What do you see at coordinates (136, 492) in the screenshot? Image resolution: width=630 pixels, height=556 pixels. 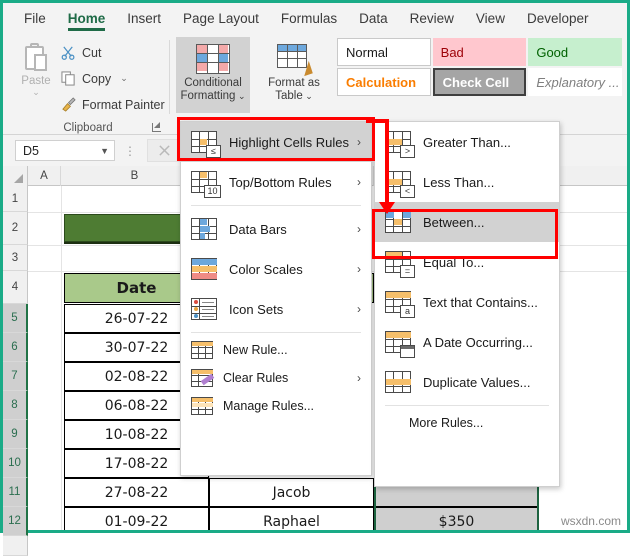 I see `cell-date-11: 27-08-22` at bounding box center [136, 492].